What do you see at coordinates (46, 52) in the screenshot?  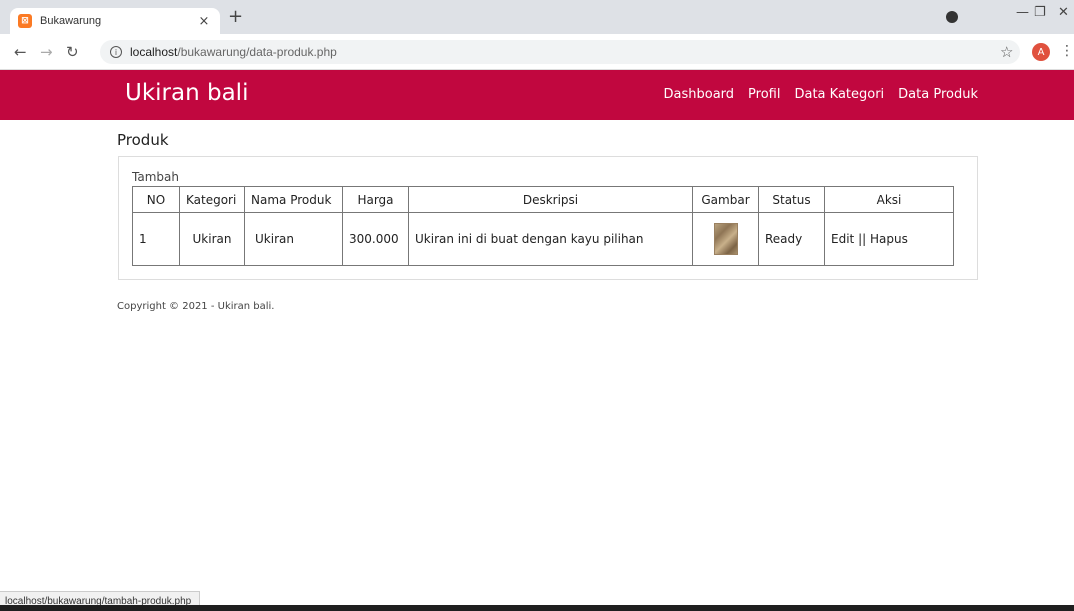 I see `forward-icon: →` at bounding box center [46, 52].